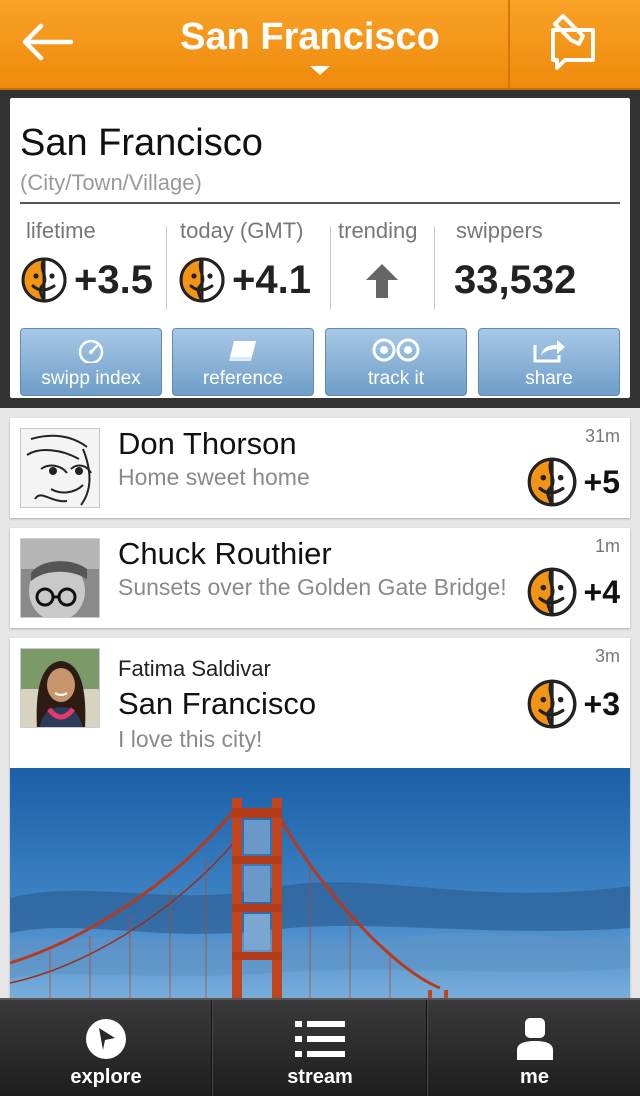 The height and width of the screenshot is (1096, 640). I want to click on post-text: I love this city!, so click(190, 739).